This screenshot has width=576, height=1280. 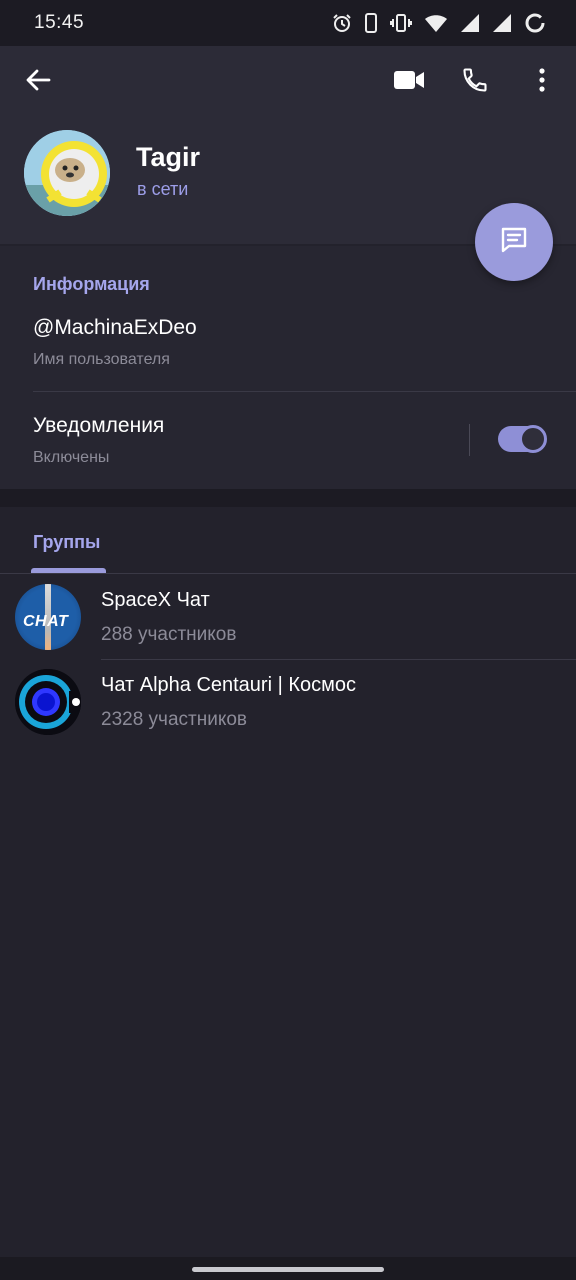 I want to click on group-avatar-alpha-centauri, so click(x=48, y=702).